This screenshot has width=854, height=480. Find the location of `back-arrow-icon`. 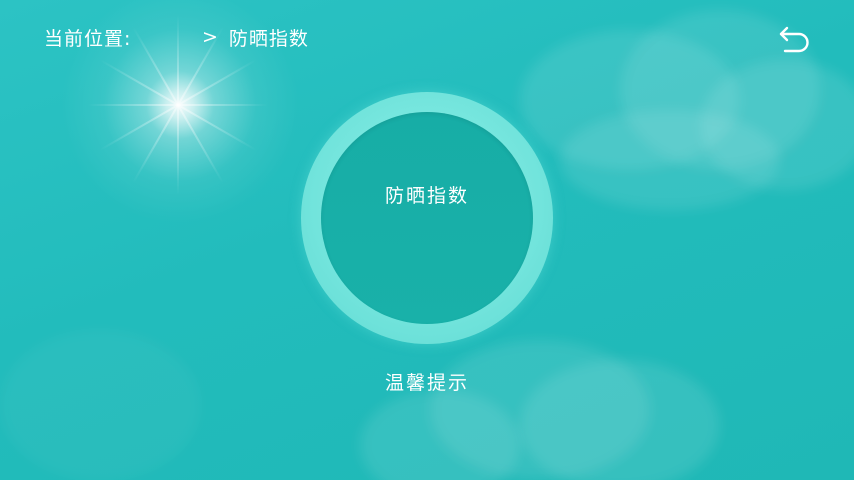

back-arrow-icon is located at coordinates (794, 39).